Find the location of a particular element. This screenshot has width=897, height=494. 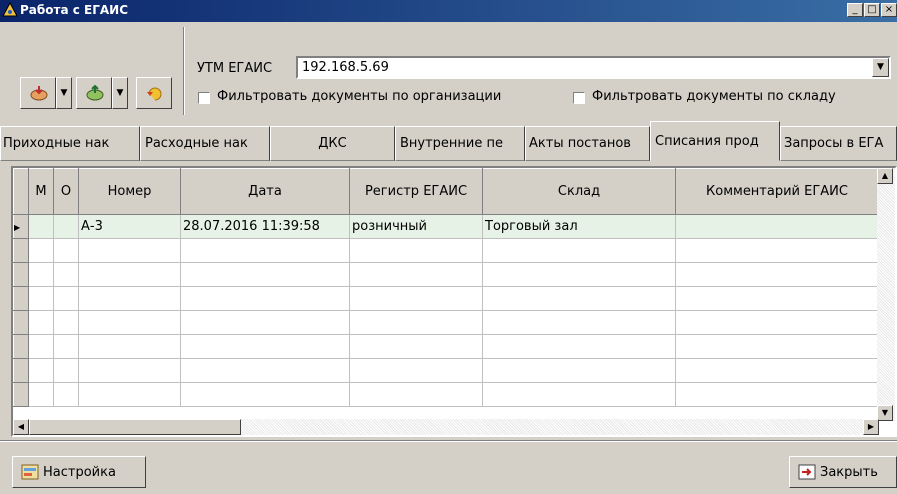

tab-internal: Внутренние пе is located at coordinates (460, 143).